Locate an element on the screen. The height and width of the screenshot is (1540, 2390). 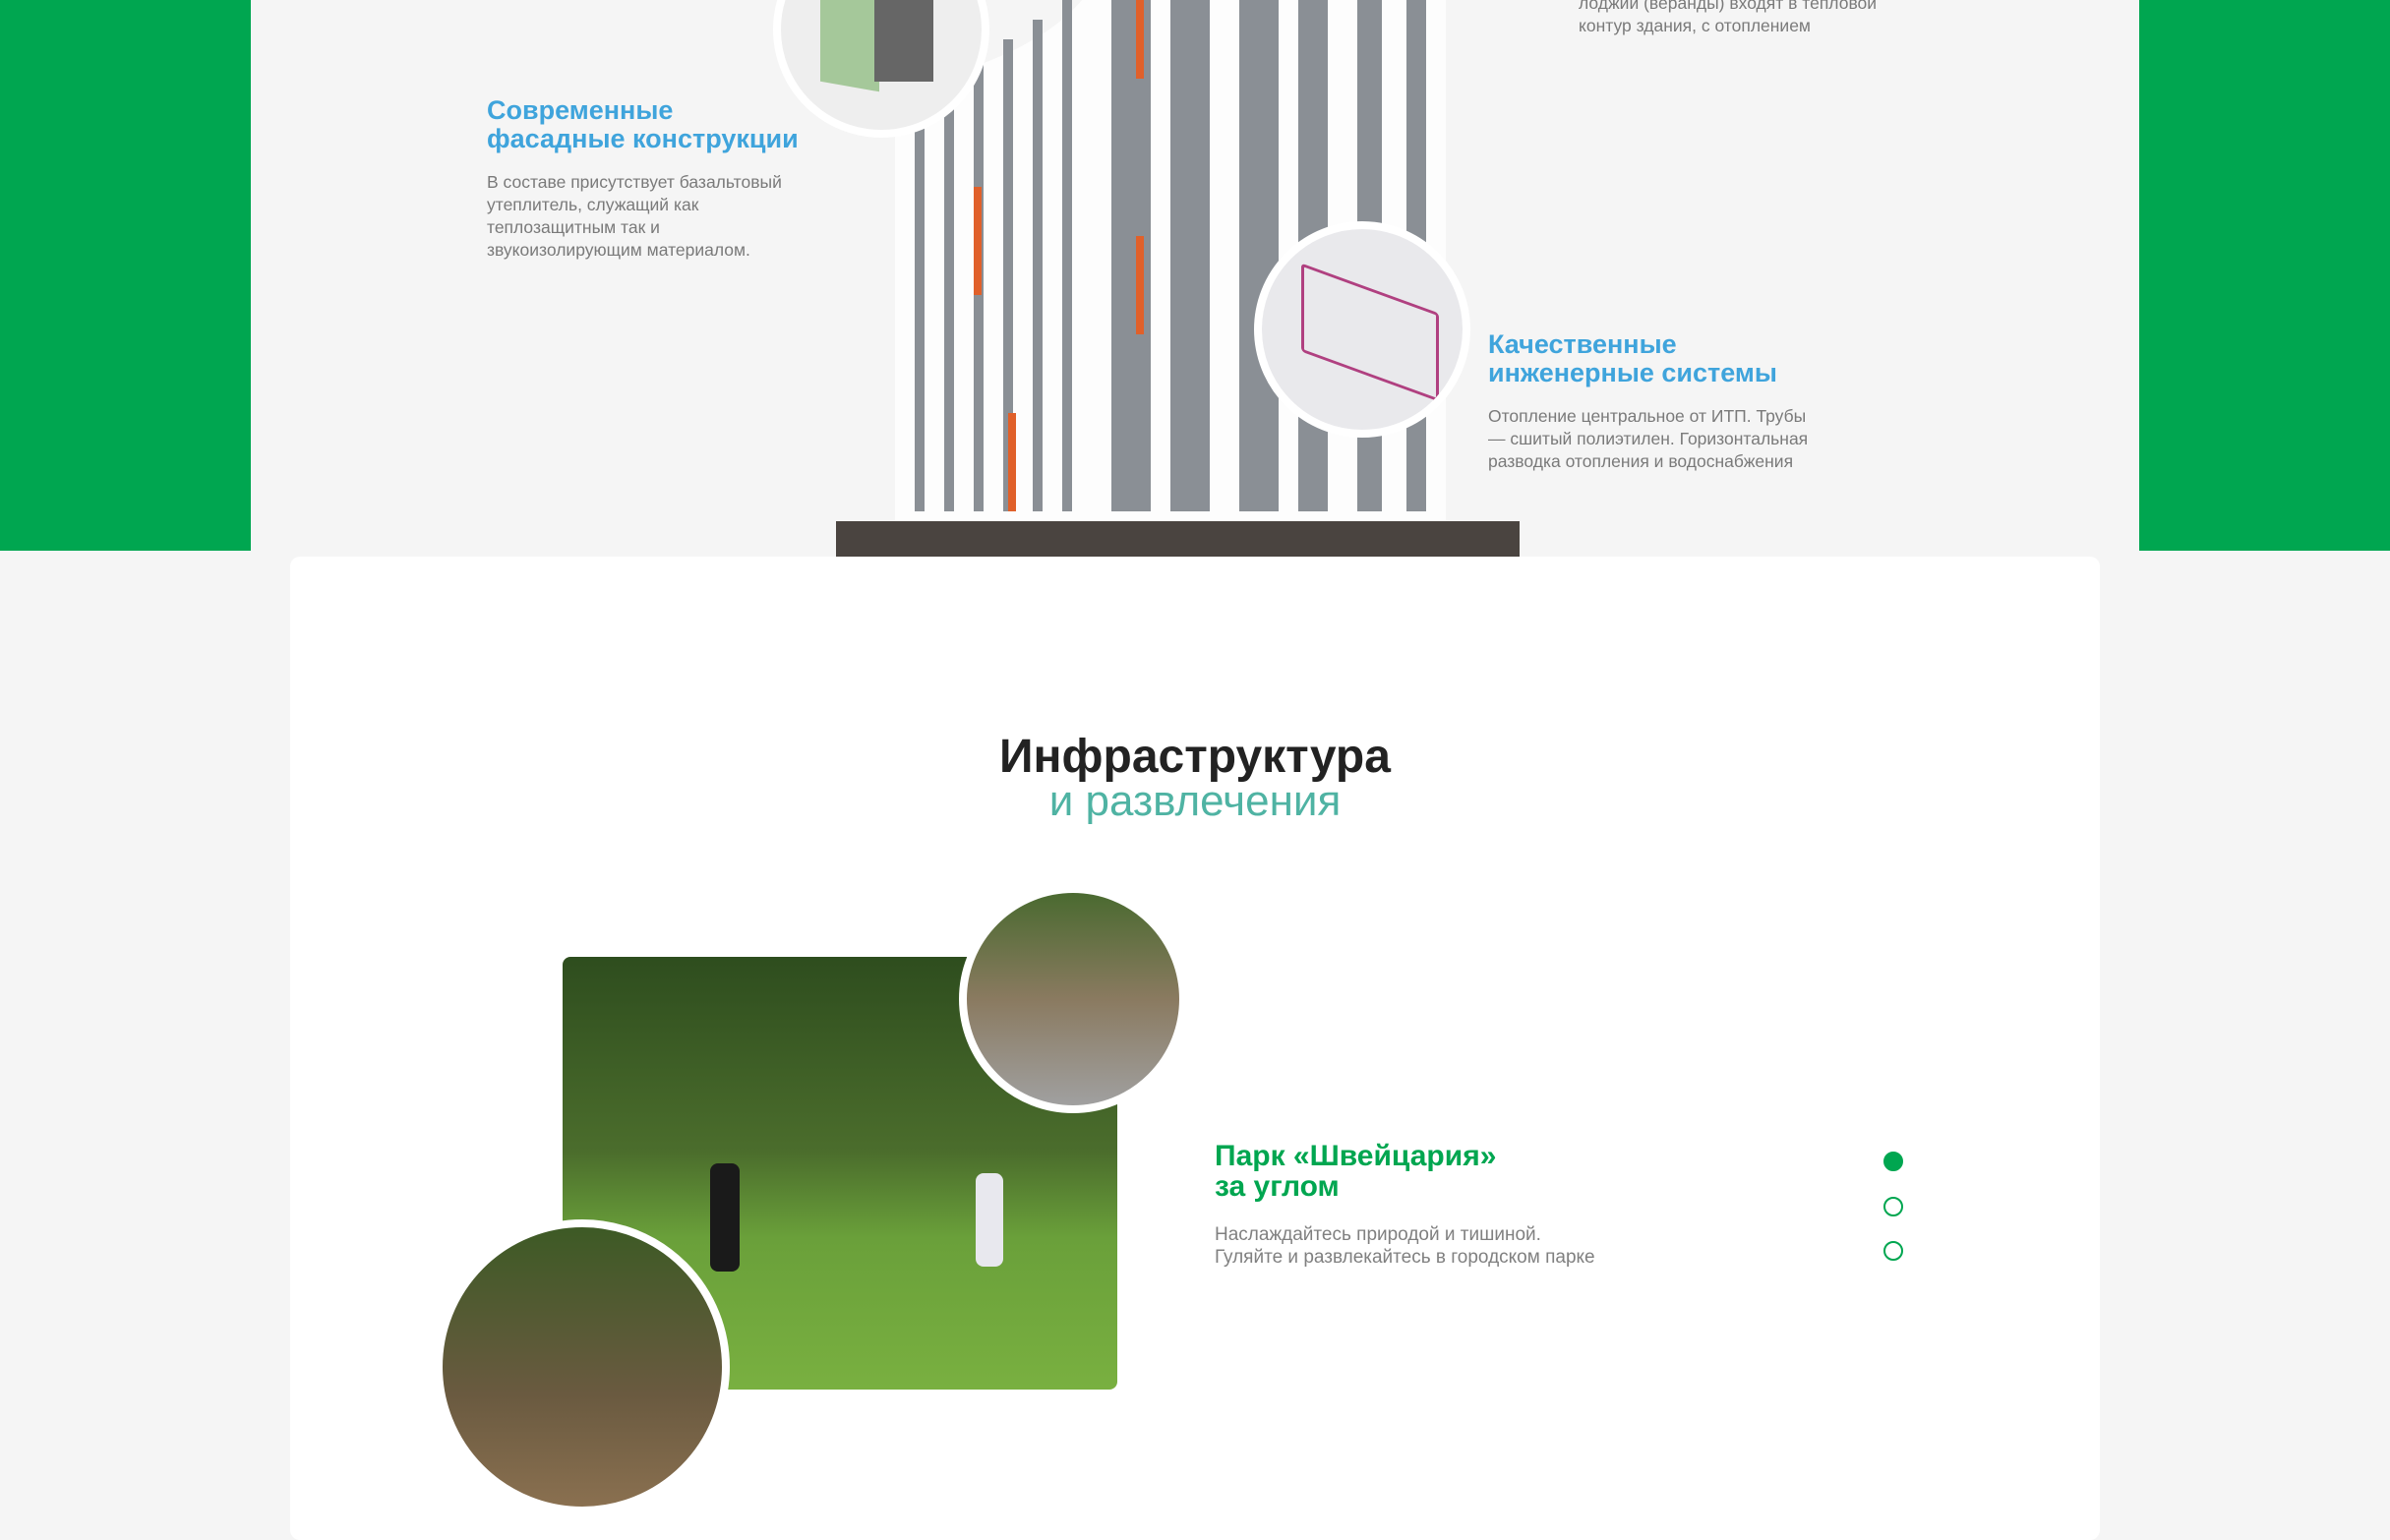
left-green-band is located at coordinates (125, 276).